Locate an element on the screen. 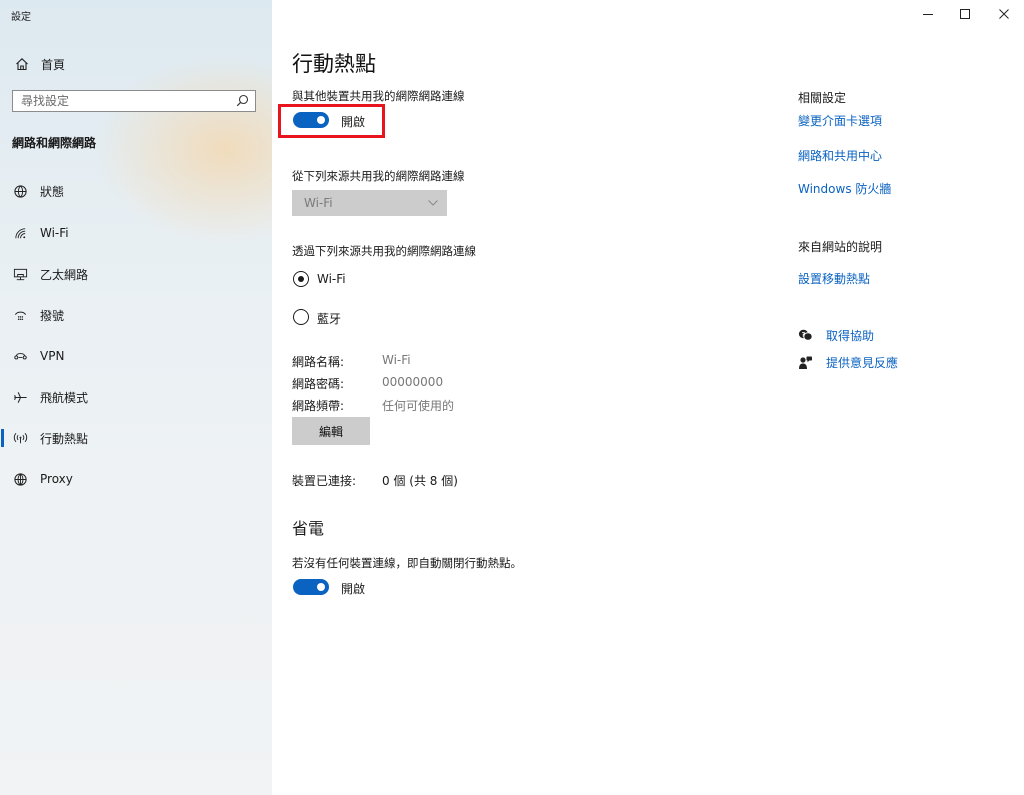 The image size is (1024, 795). network-band-key: 網路頻帶: is located at coordinates (318, 406).